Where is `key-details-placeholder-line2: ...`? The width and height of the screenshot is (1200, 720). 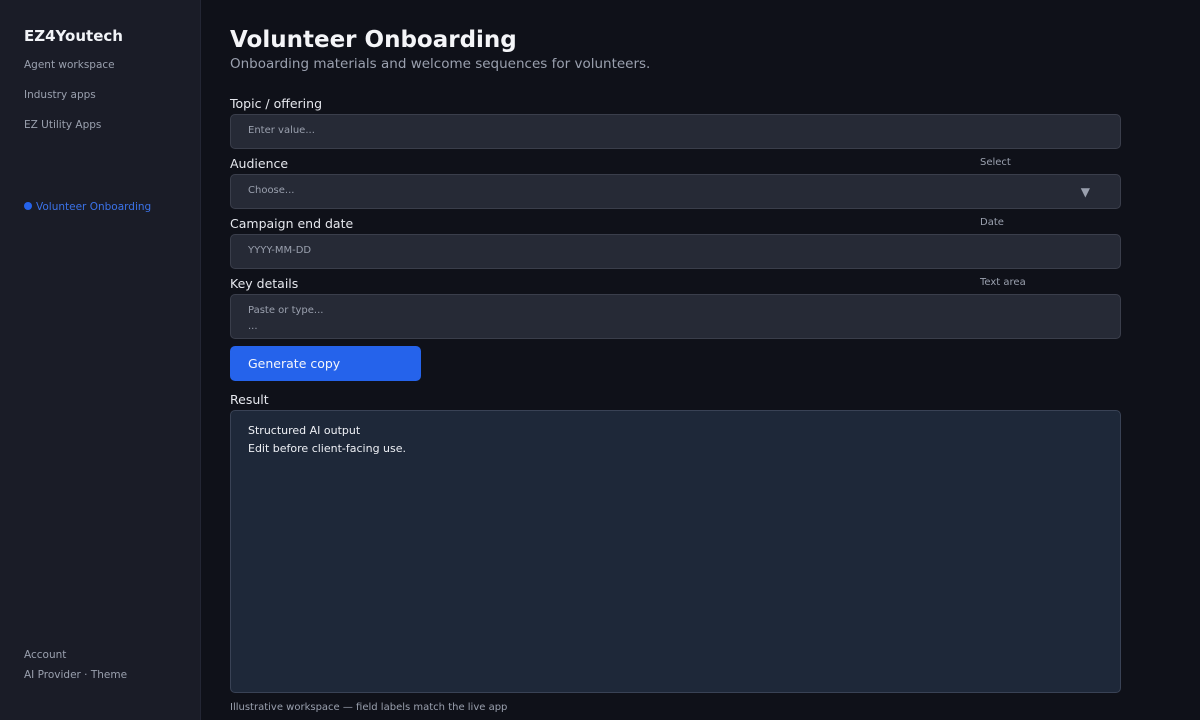 key-details-placeholder-line2: ... is located at coordinates (253, 326).